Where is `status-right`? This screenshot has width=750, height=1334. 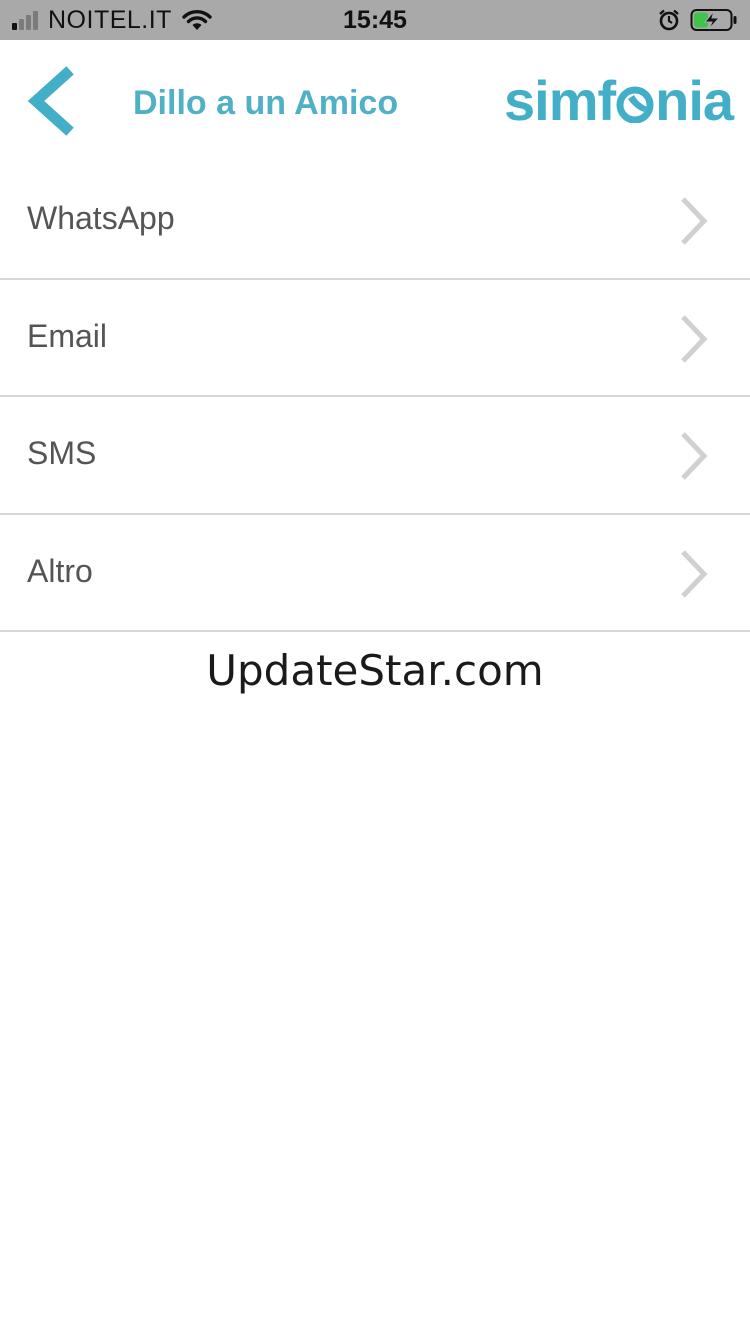
status-right is located at coordinates (698, 20).